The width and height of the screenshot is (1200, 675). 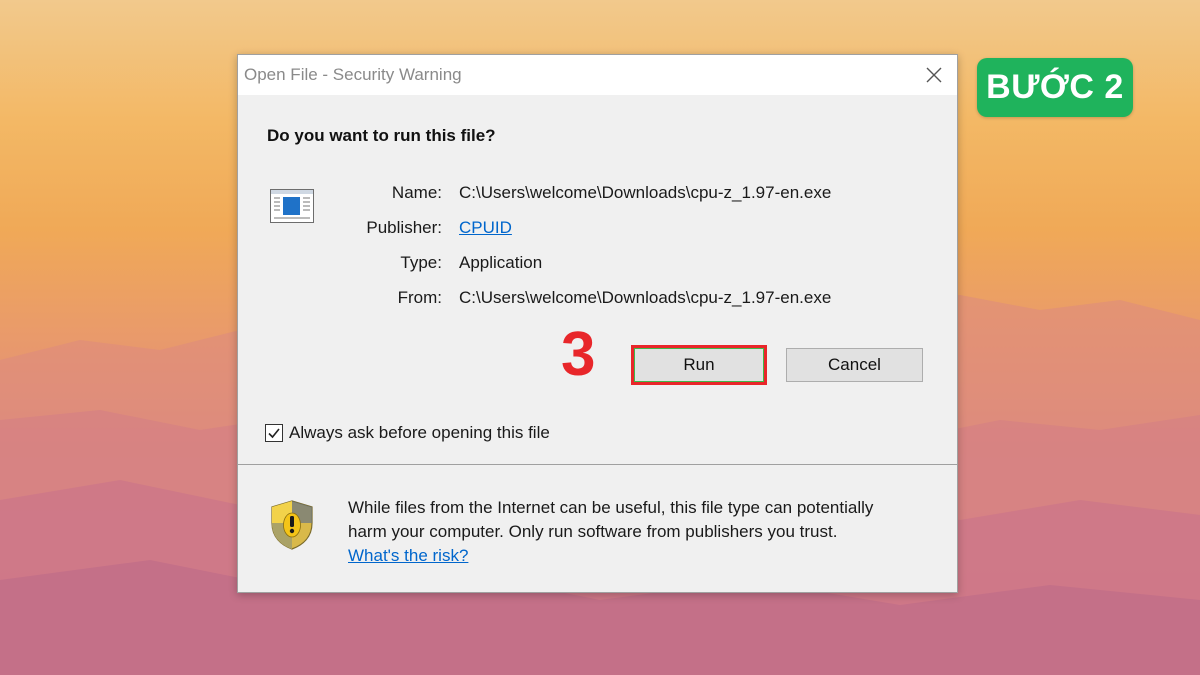 What do you see at coordinates (419, 432) in the screenshot?
I see `always-ask-label: Always ask before opening this file` at bounding box center [419, 432].